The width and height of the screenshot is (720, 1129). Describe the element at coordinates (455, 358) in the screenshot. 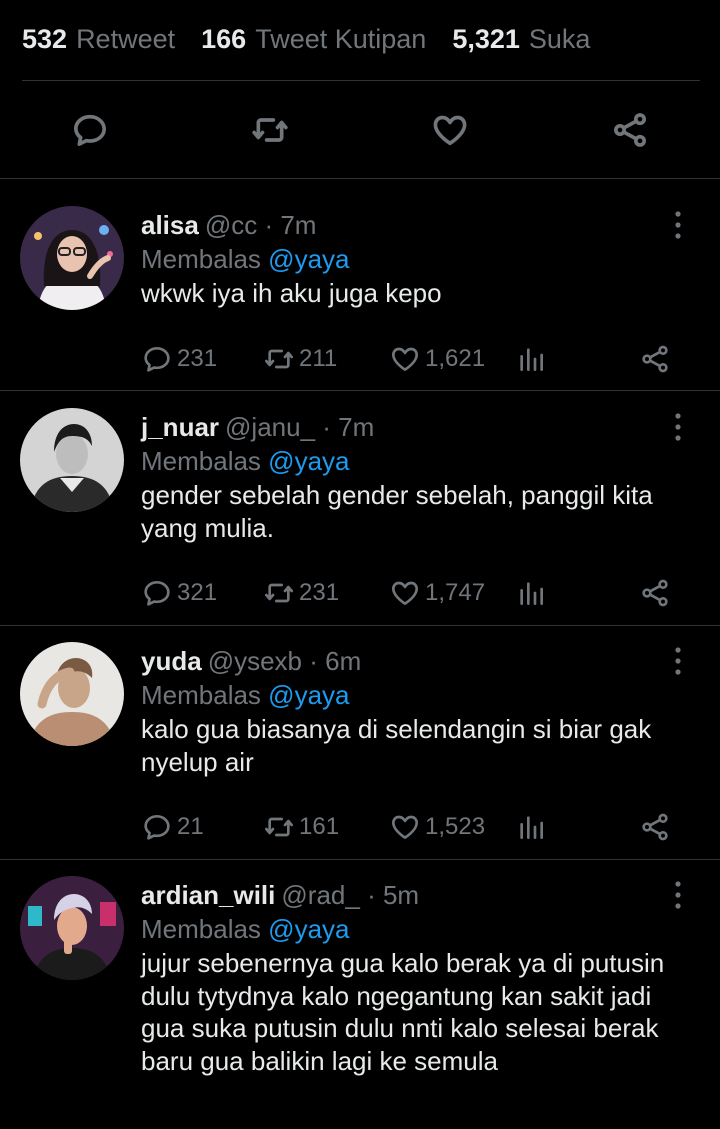

I see `like-count: 1,621` at that location.